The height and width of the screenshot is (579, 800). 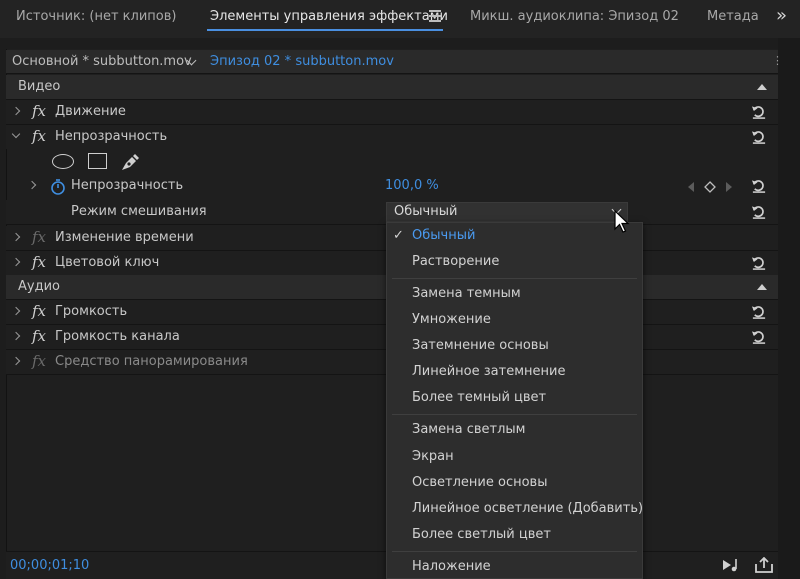 What do you see at coordinates (392, 112) in the screenshot?
I see `effect-row-motion: fx Движение` at bounding box center [392, 112].